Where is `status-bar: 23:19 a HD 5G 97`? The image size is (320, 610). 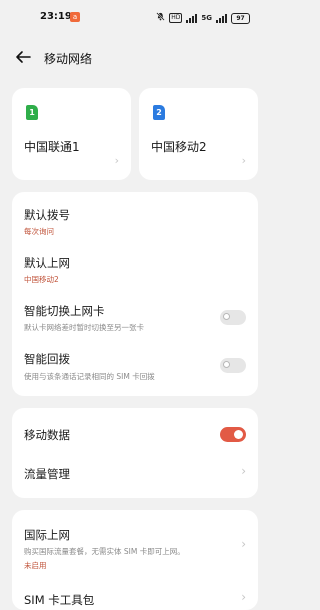
status-bar: 23:19 a HD 5G 97 is located at coordinates (135, 17).